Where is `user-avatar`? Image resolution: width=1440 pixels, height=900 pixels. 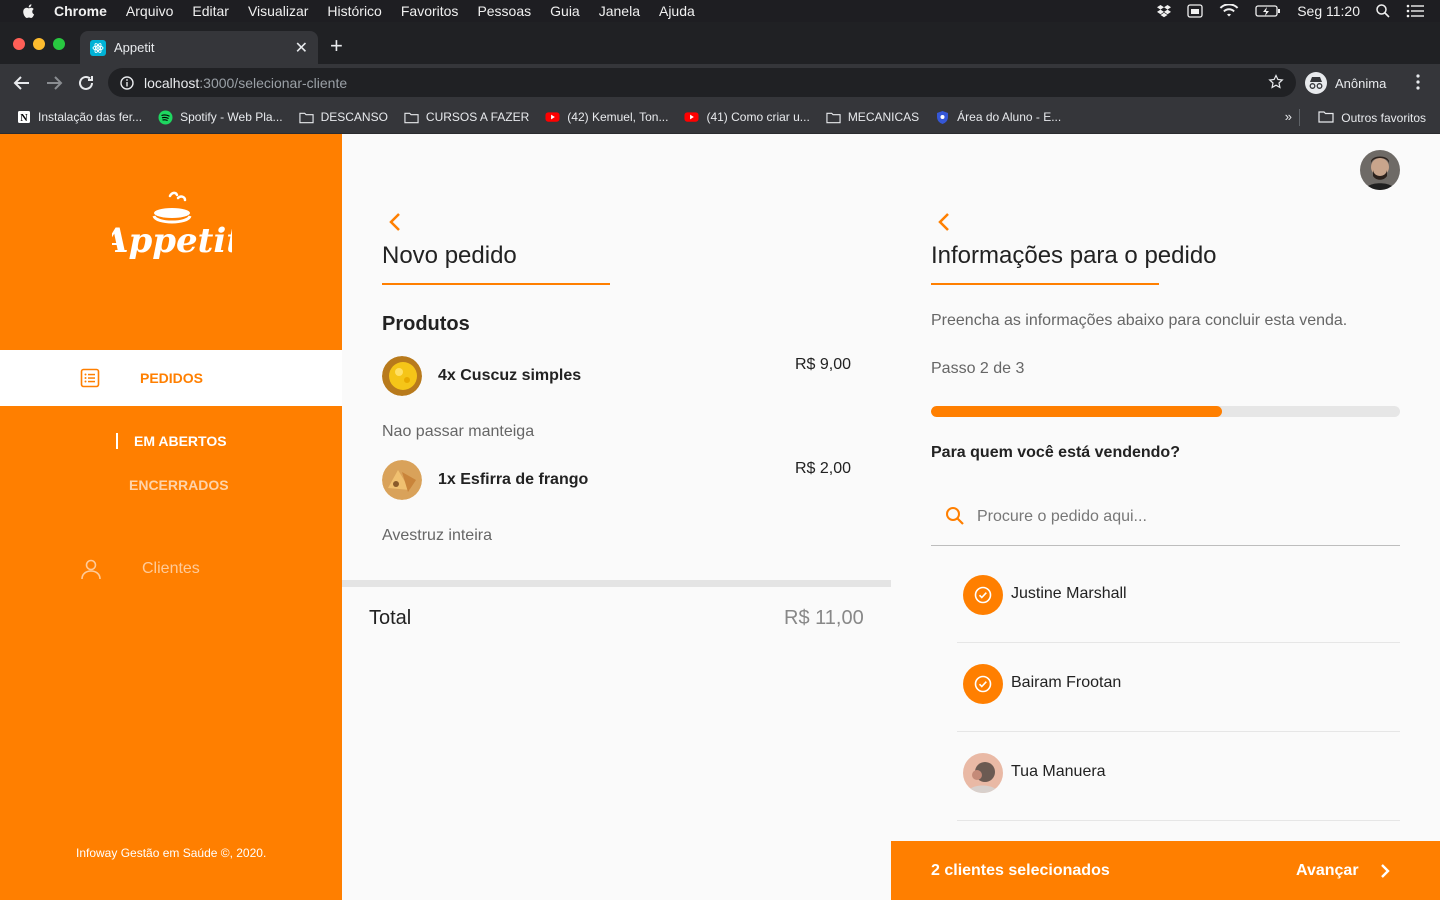 user-avatar is located at coordinates (1380, 170).